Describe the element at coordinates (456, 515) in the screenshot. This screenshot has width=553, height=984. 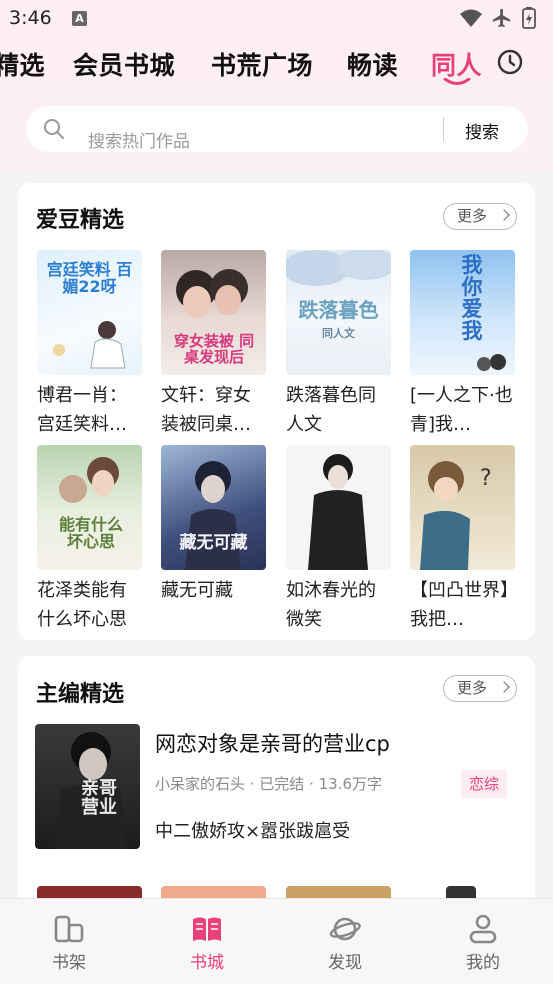
I see `character-art: ?` at that location.